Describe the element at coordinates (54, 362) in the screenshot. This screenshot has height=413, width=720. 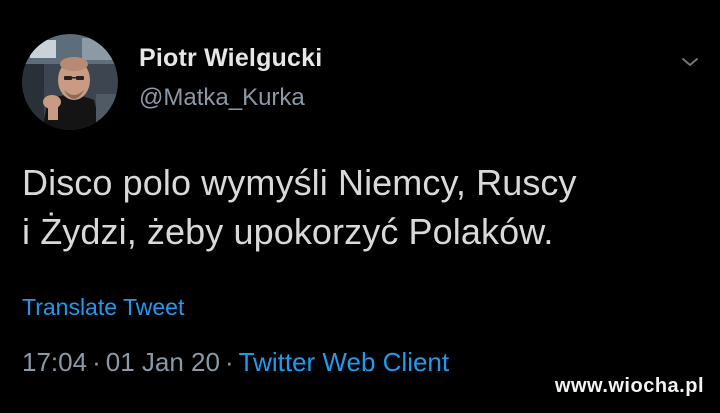
I see `tweet-time: 17:04` at that location.